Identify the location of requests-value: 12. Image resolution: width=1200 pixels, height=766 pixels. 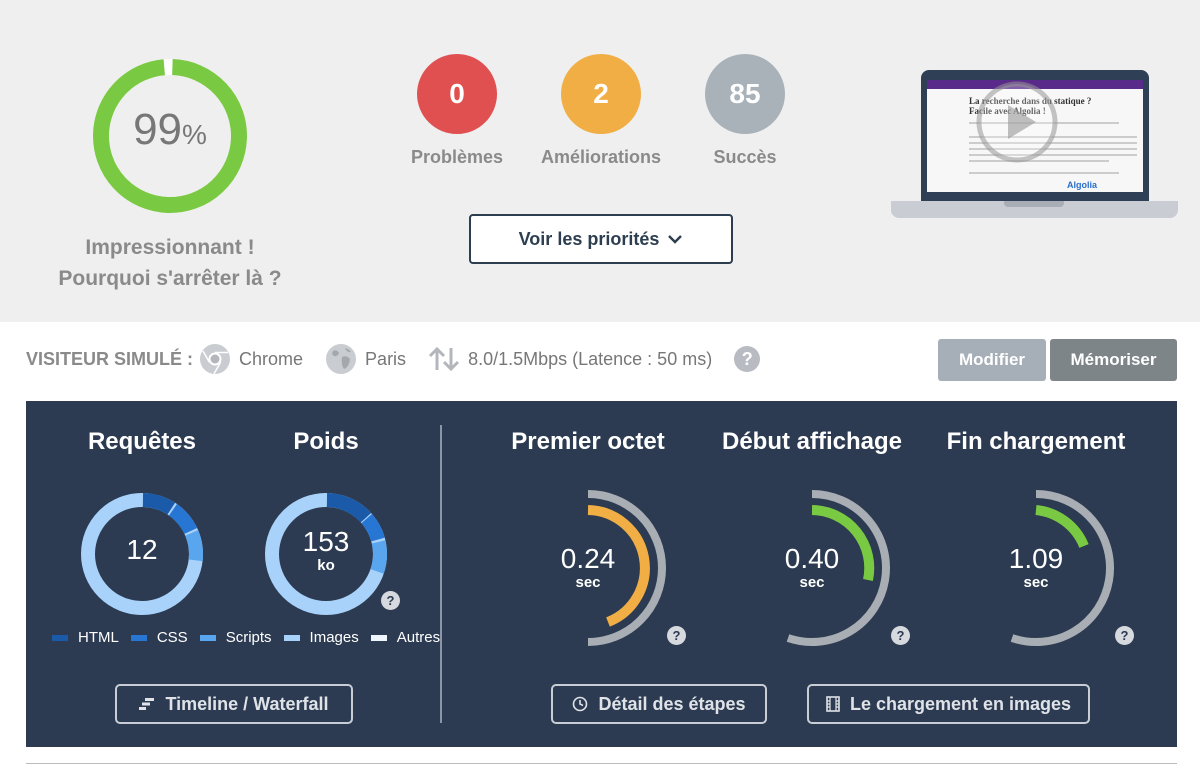
(142, 549).